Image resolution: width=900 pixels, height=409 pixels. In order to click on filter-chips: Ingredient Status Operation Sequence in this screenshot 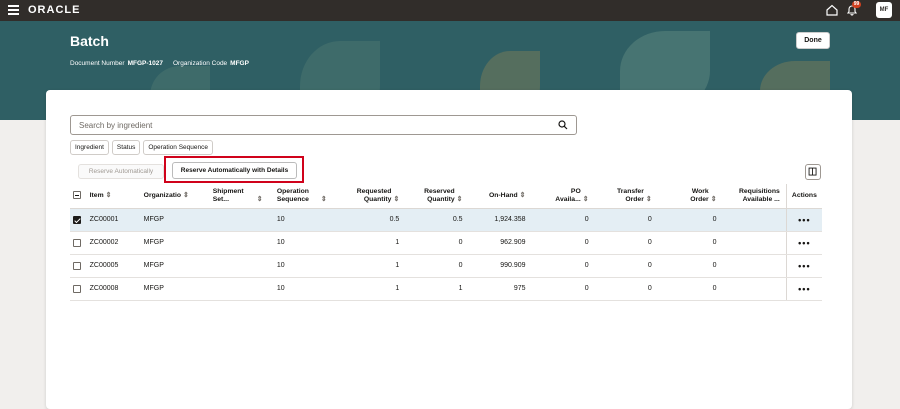, I will do `click(141, 147)`.